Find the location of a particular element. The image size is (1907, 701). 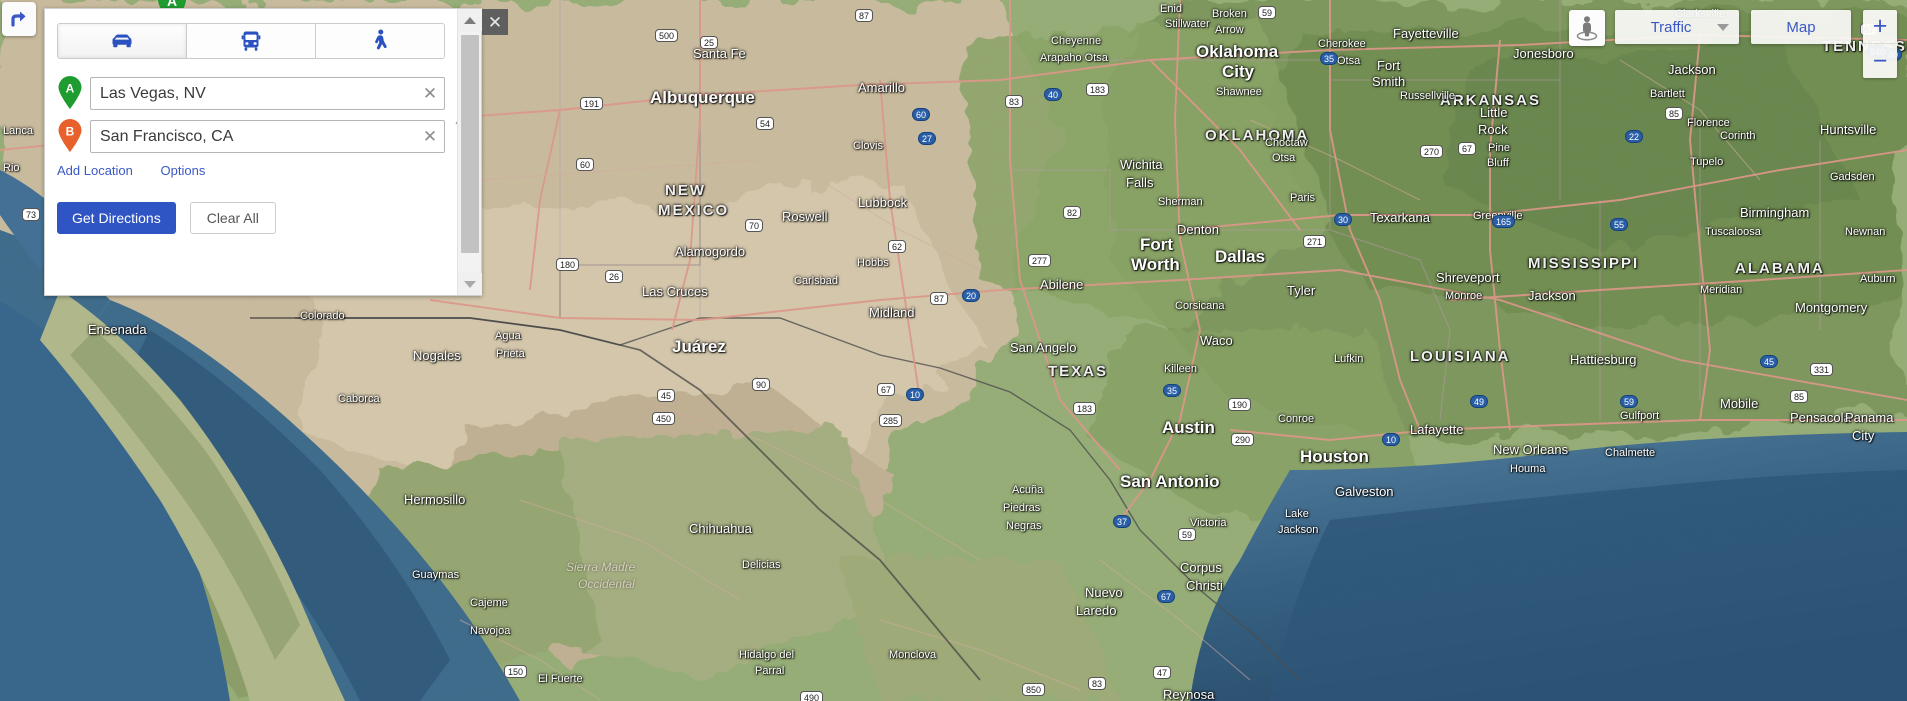

traffic-dropdown: Traffic is located at coordinates (1677, 27).